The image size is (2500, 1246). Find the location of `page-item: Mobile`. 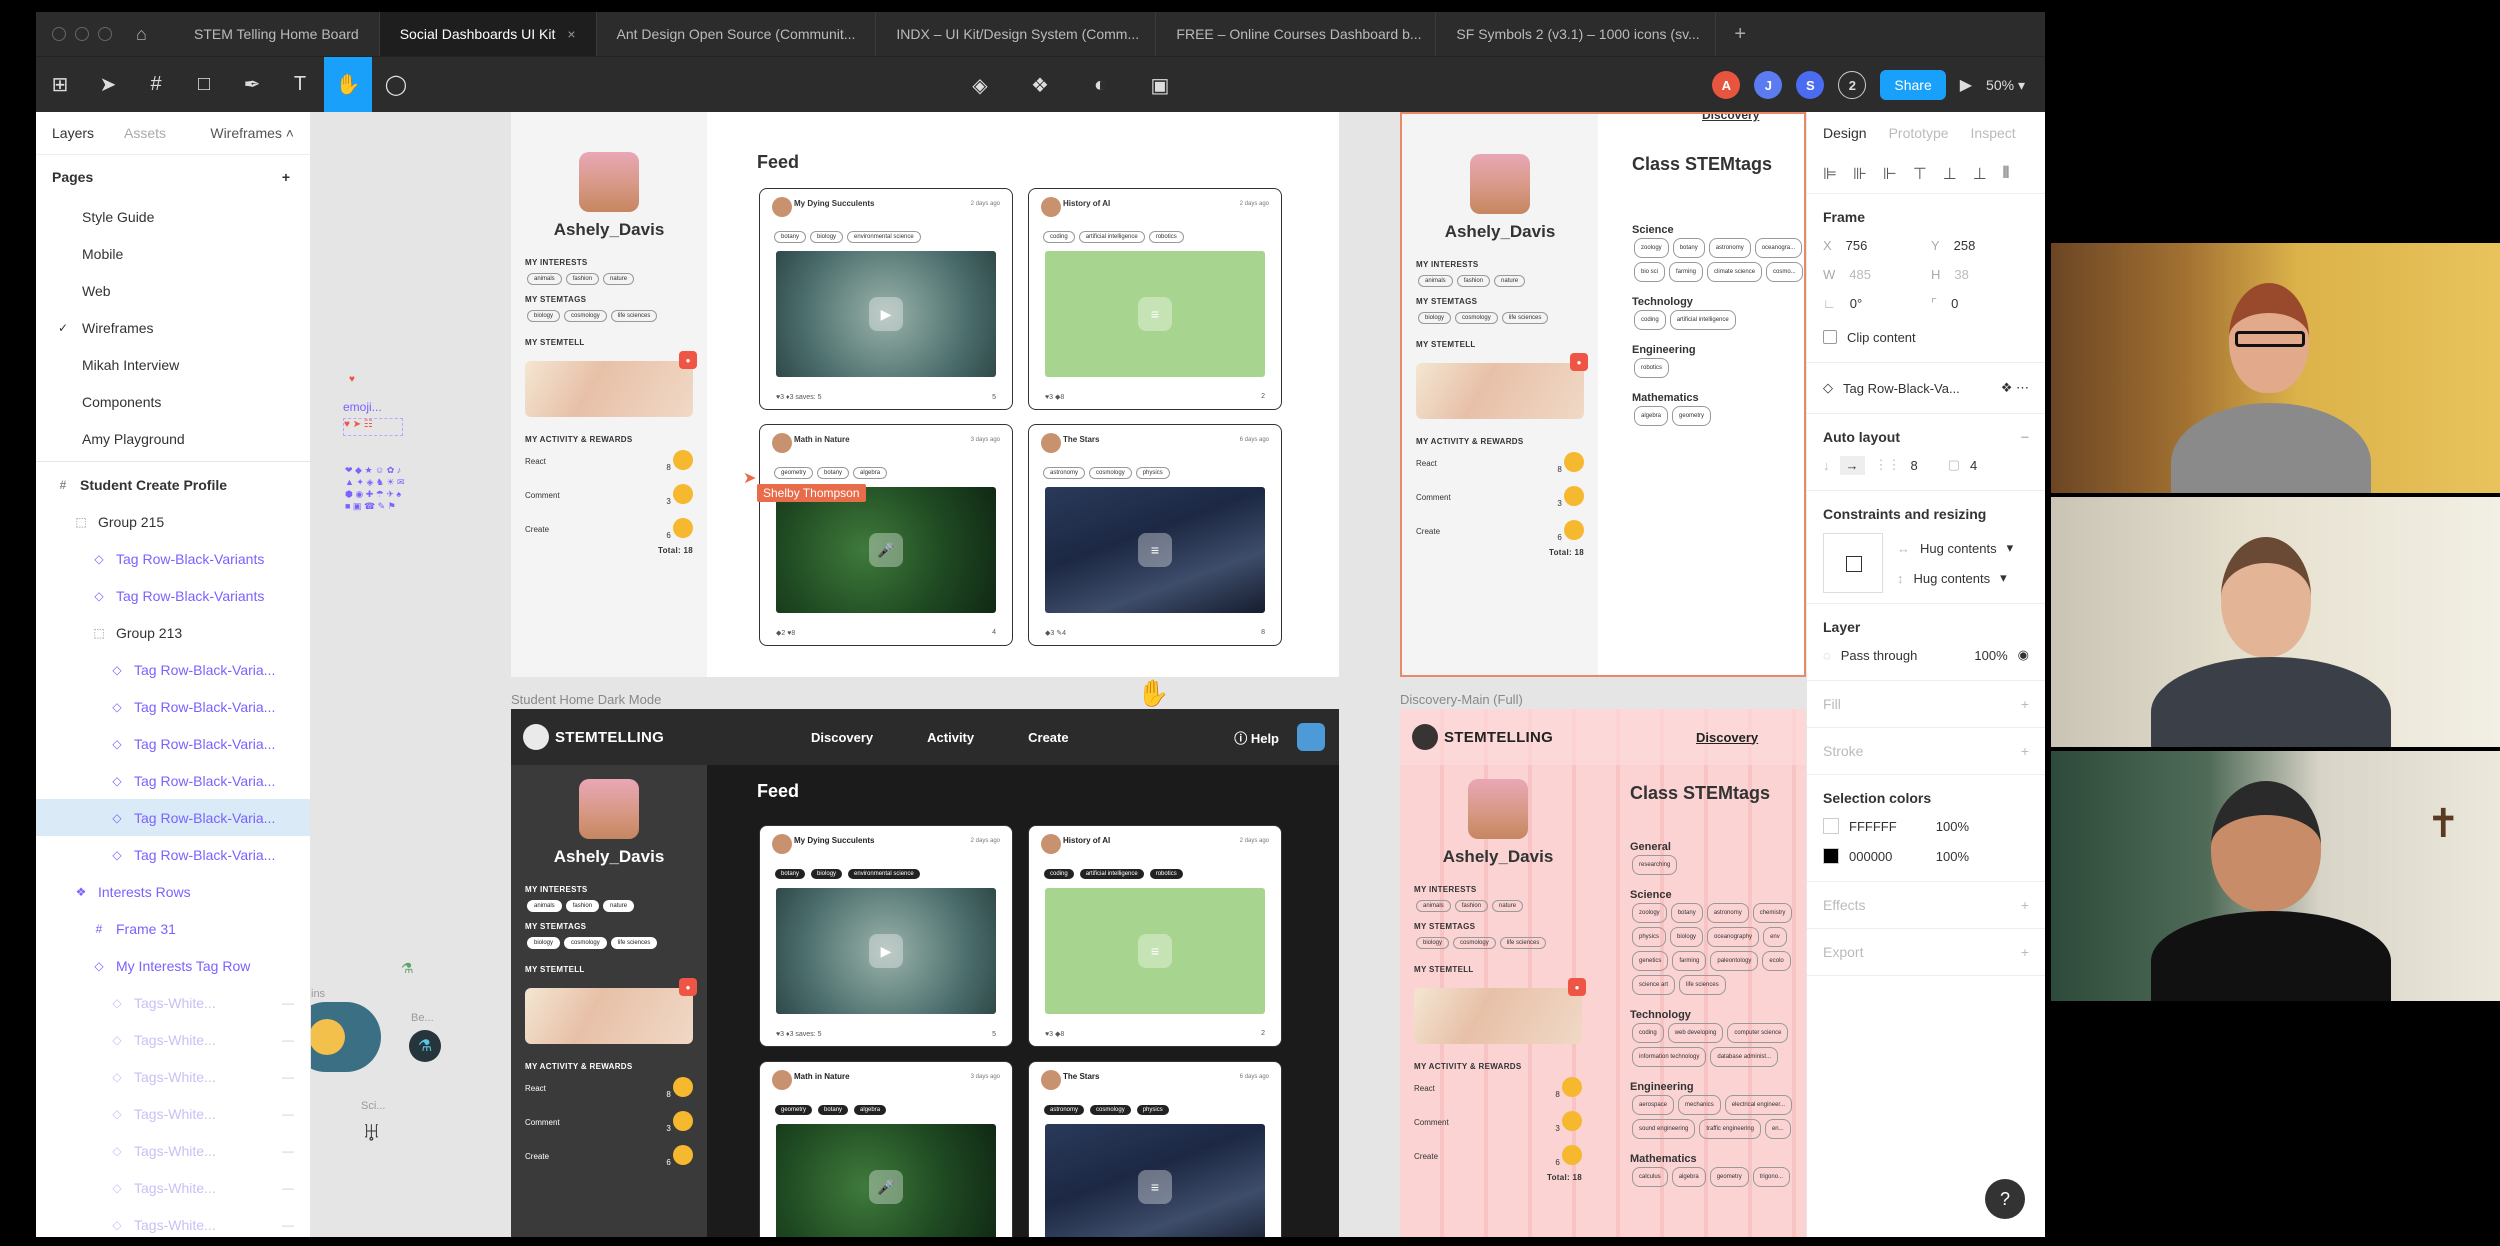

page-item: Mobile is located at coordinates (173, 253).